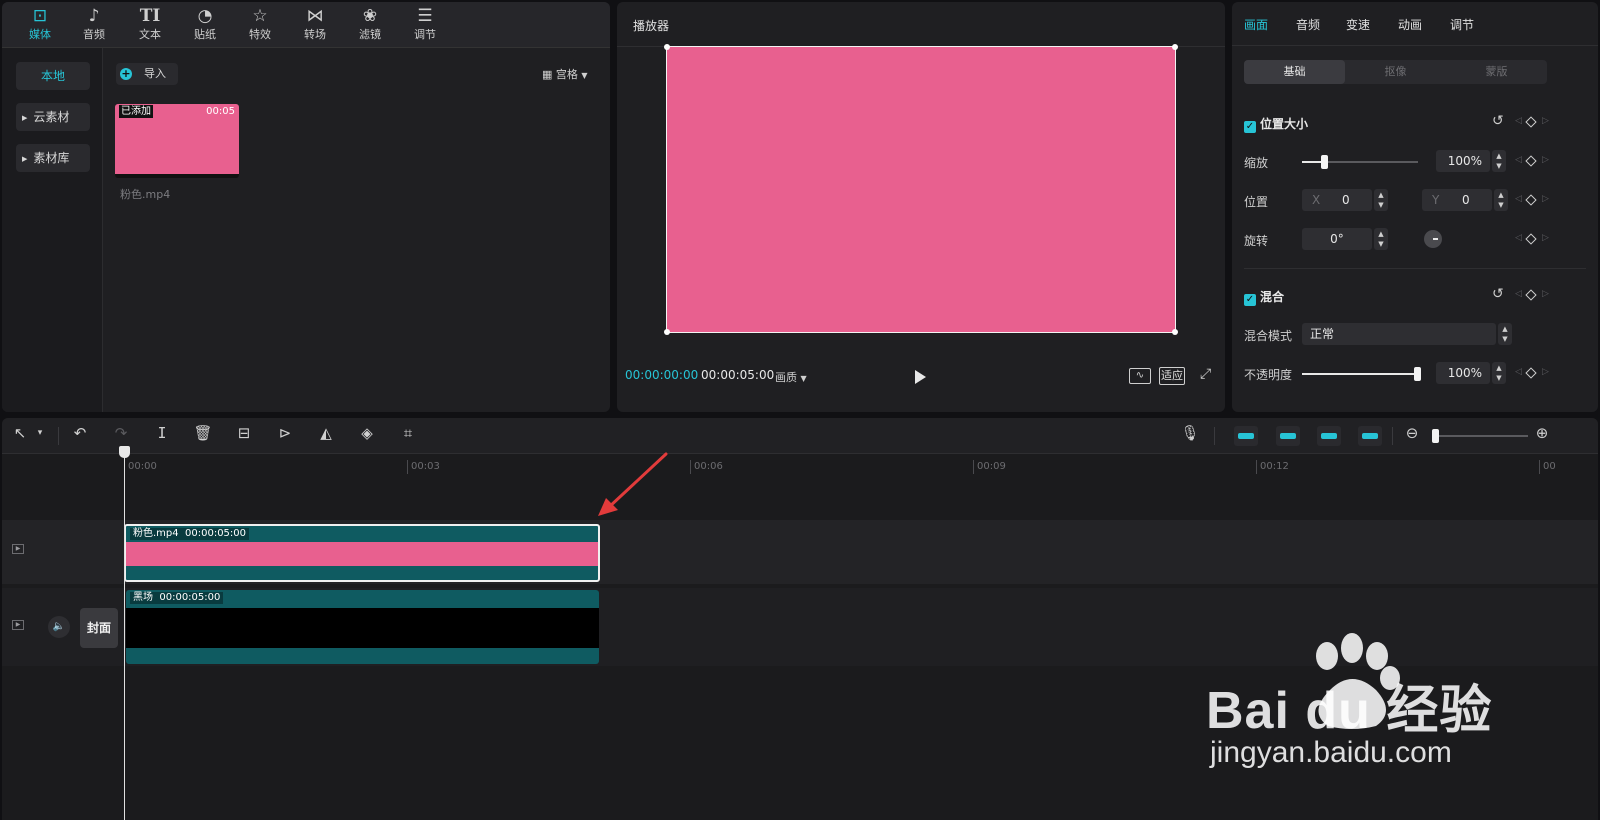 The image size is (1600, 820). What do you see at coordinates (53, 76) in the screenshot?
I see `sidebar-item-local: 本地` at bounding box center [53, 76].